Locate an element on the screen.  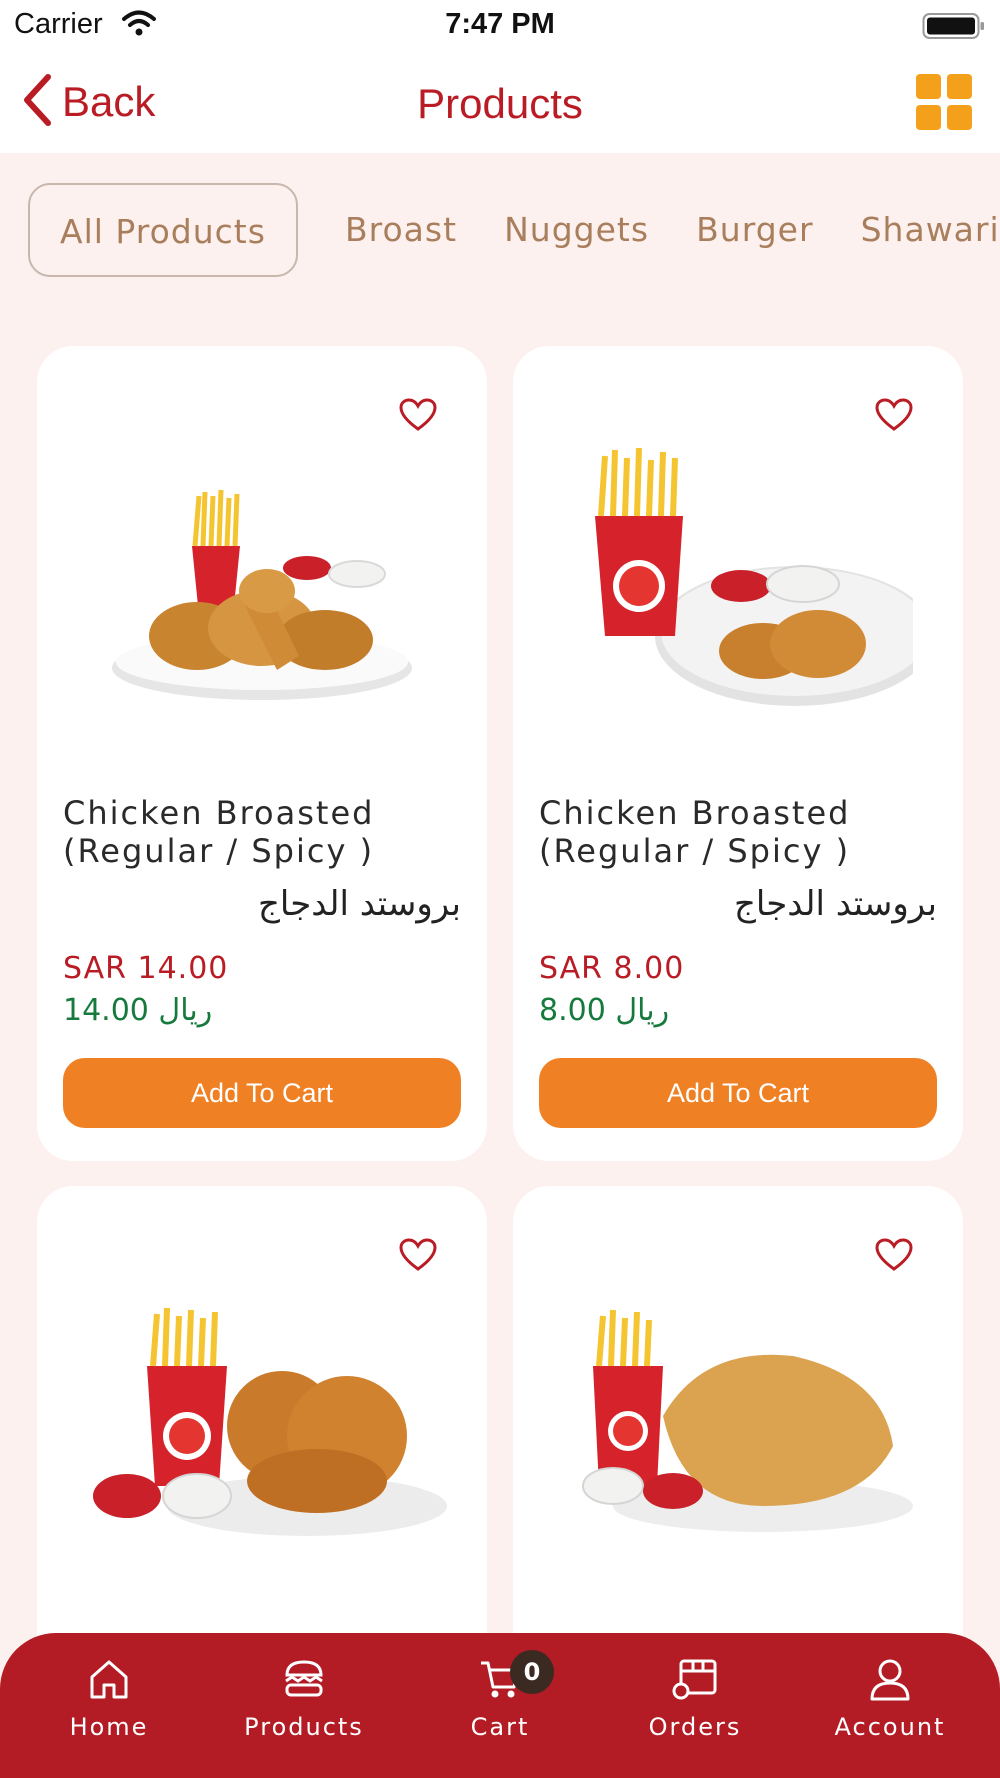
home-icon is located at coordinates (109, 1679).